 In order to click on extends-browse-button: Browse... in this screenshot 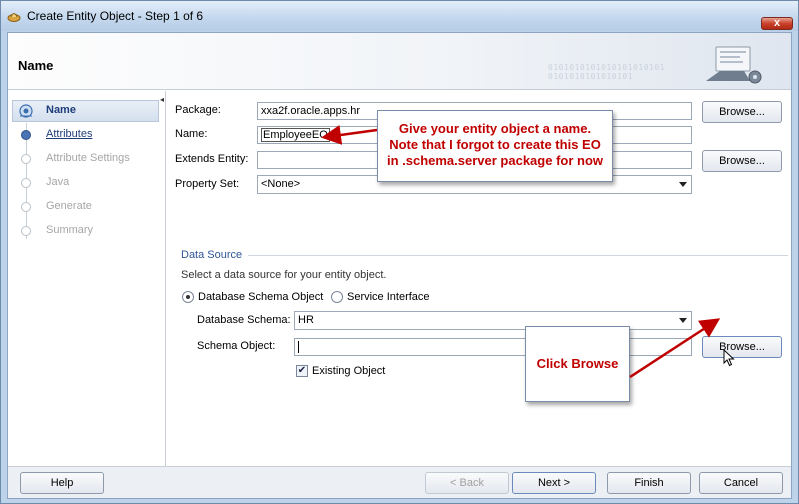, I will do `click(742, 161)`.